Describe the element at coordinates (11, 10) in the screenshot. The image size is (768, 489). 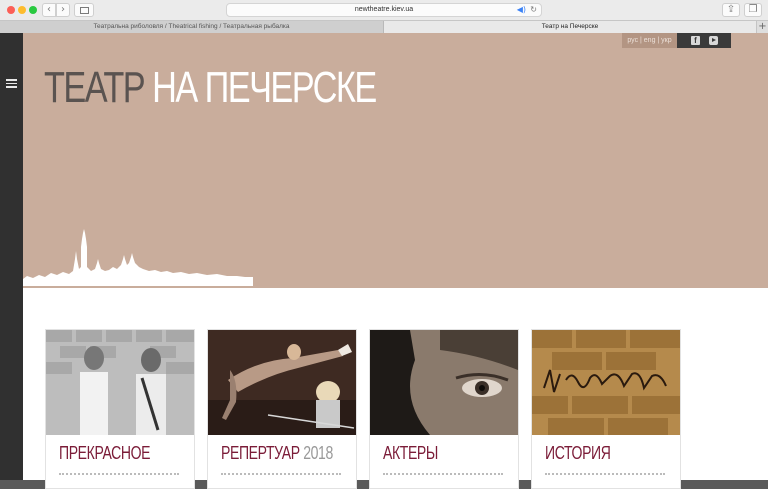
I see `close-window-button` at that location.